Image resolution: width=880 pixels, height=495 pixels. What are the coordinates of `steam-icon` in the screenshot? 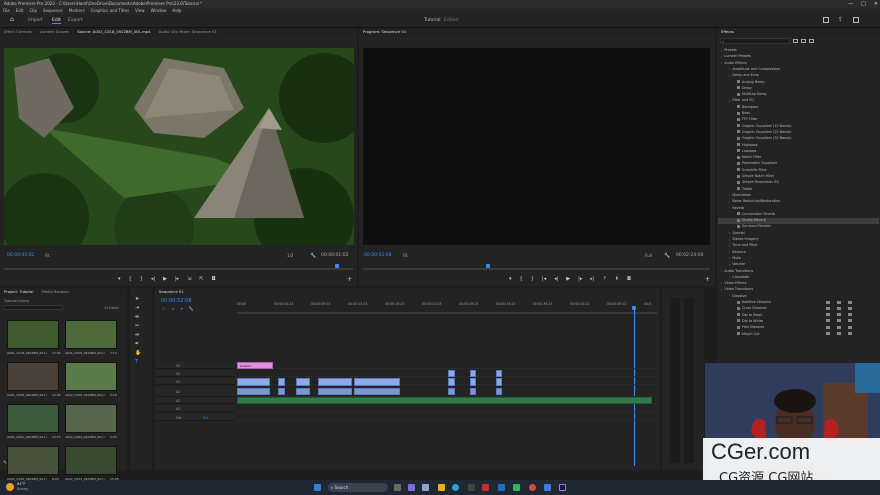 It's located at (501, 487).